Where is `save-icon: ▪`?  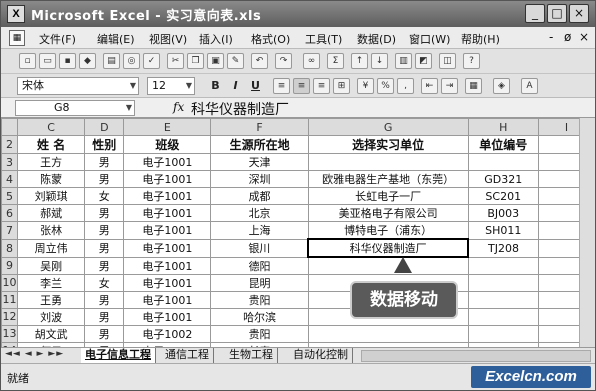 save-icon: ▪ is located at coordinates (67, 61).